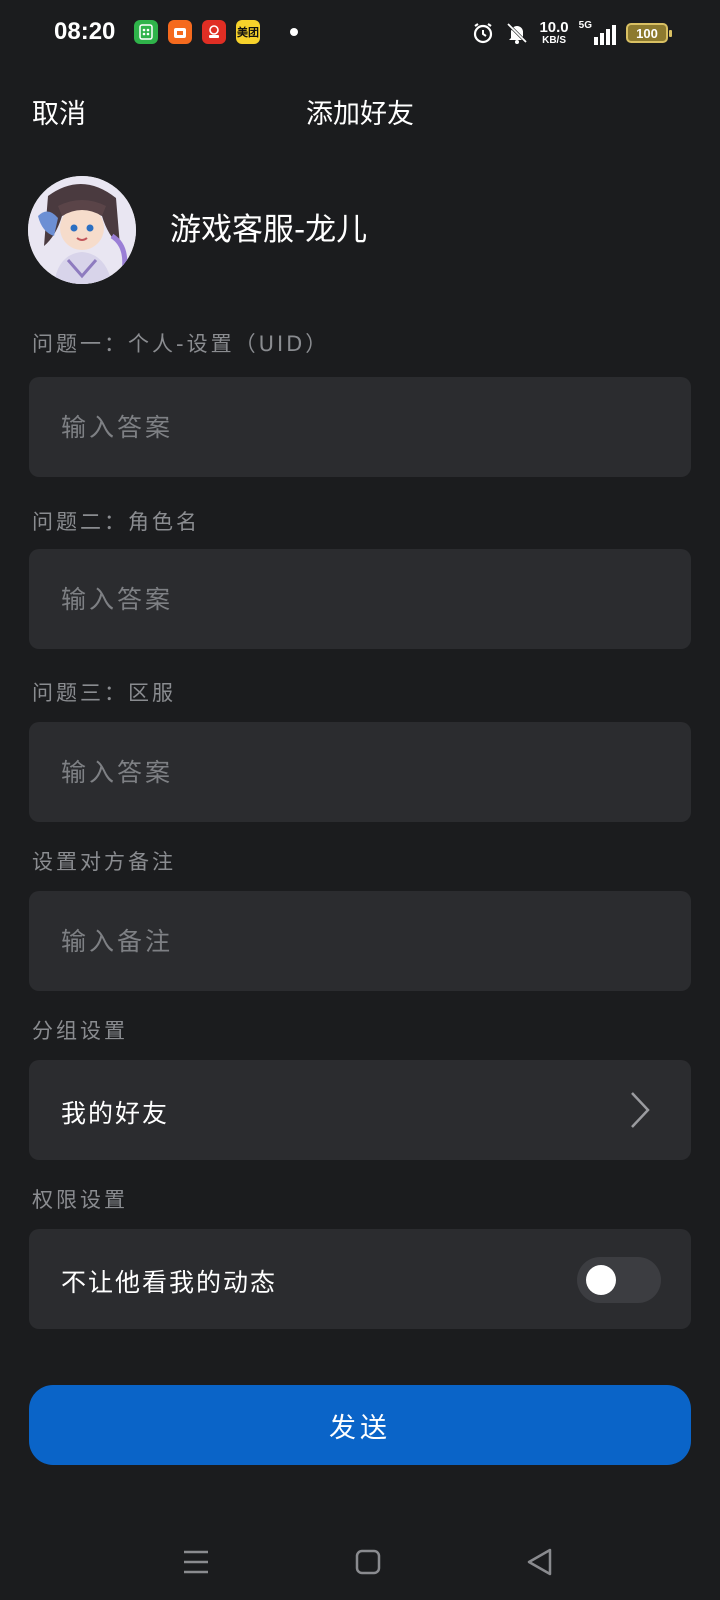 The height and width of the screenshot is (1600, 720). Describe the element at coordinates (540, 1562) in the screenshot. I see `back-icon` at that location.